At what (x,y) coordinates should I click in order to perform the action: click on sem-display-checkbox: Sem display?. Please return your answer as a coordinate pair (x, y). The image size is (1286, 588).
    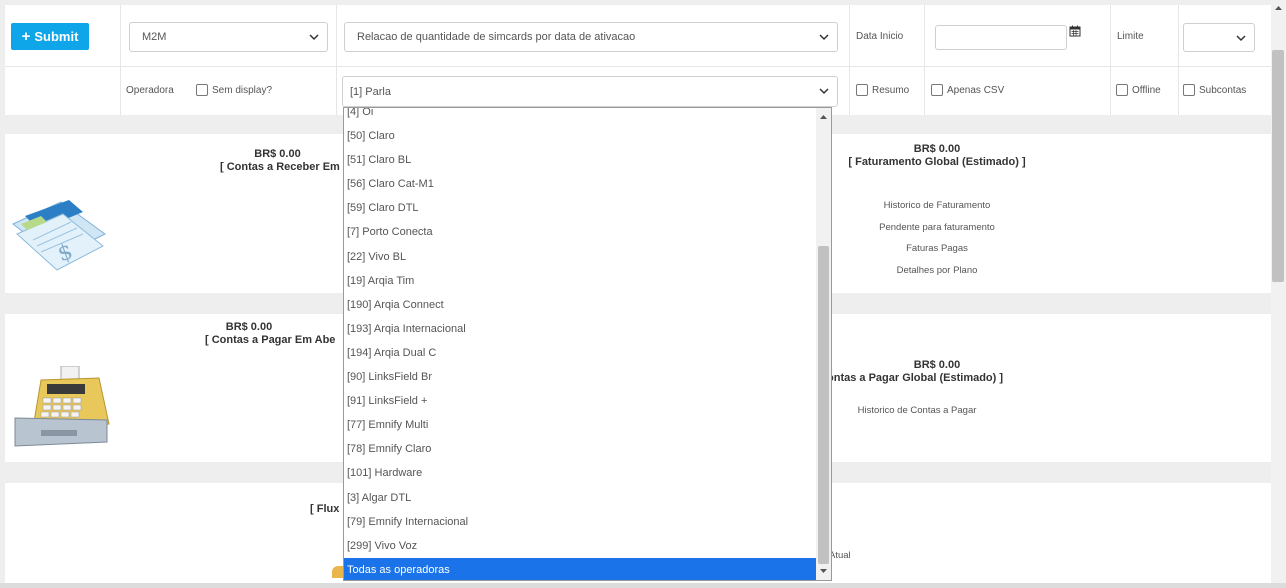
    Looking at the image, I should click on (234, 90).